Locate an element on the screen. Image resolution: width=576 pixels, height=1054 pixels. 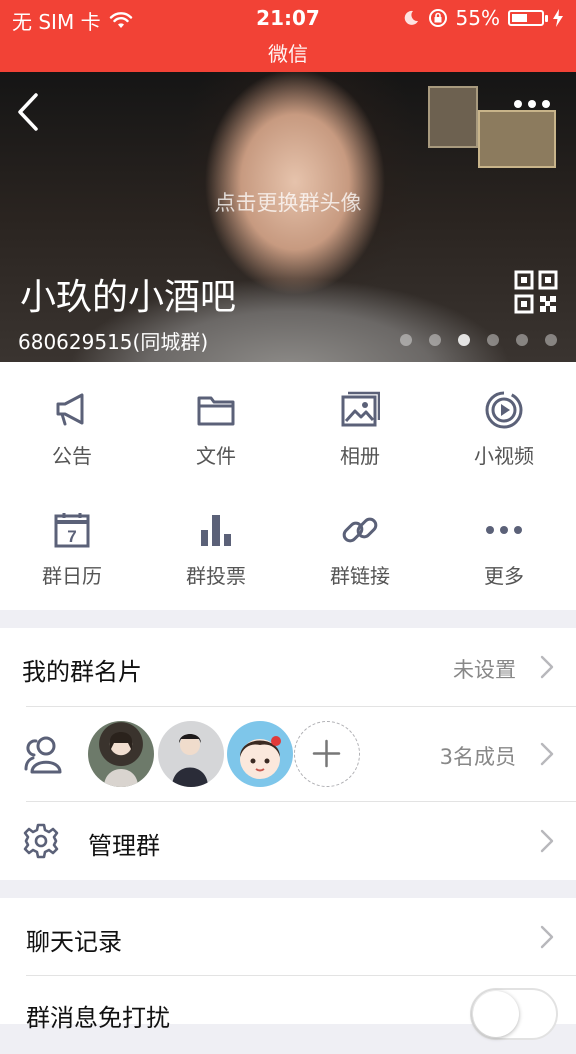
manage-group-row: 管理群 is located at coordinates (288, 841).